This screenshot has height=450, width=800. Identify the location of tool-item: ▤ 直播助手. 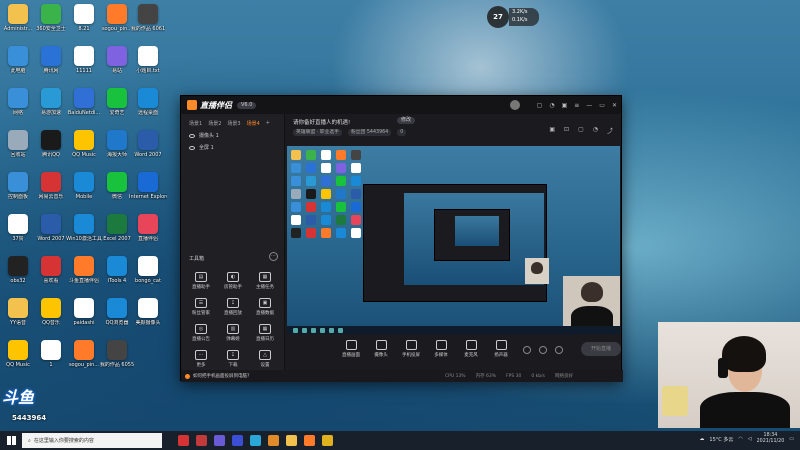
(201, 281).